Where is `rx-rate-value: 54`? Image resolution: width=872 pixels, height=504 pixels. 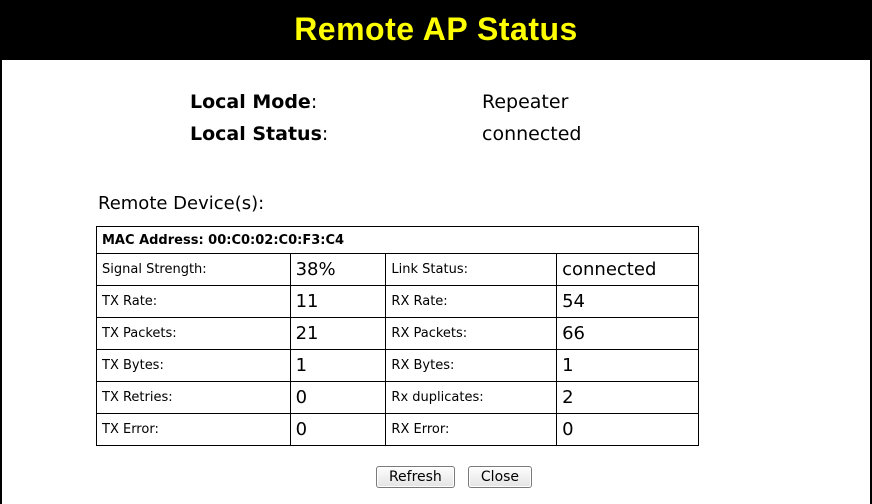
rx-rate-value: 54 is located at coordinates (627, 301).